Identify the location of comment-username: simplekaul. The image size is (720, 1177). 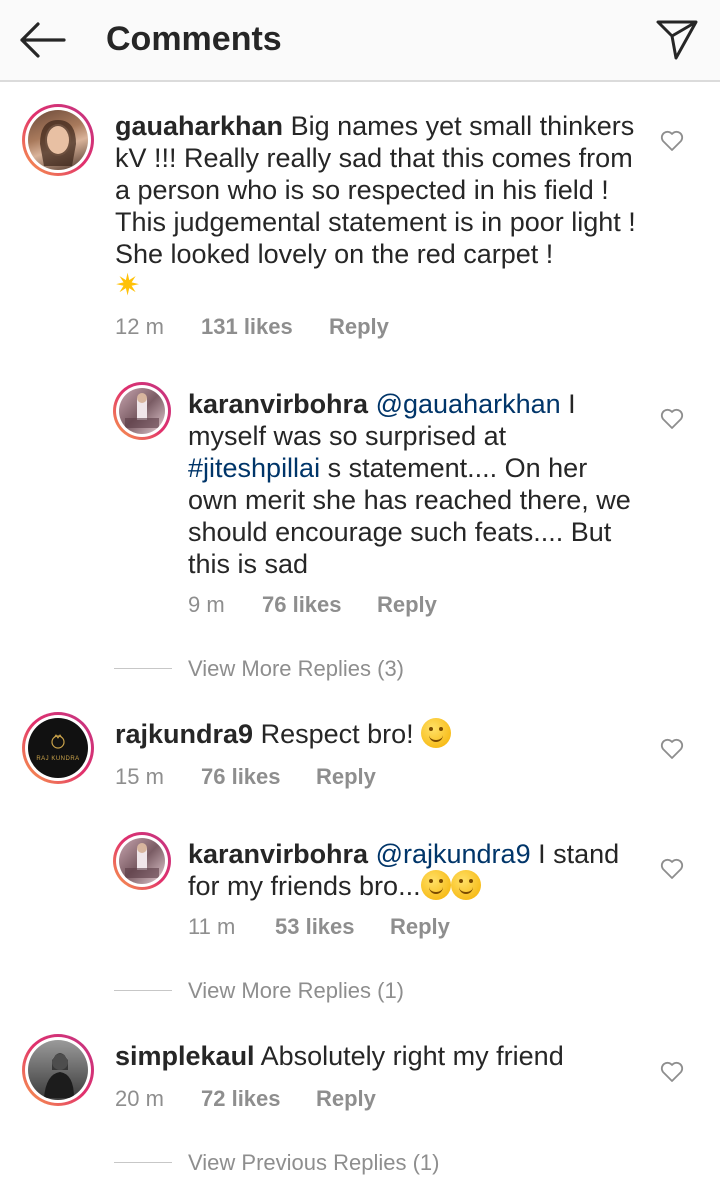
(185, 1056).